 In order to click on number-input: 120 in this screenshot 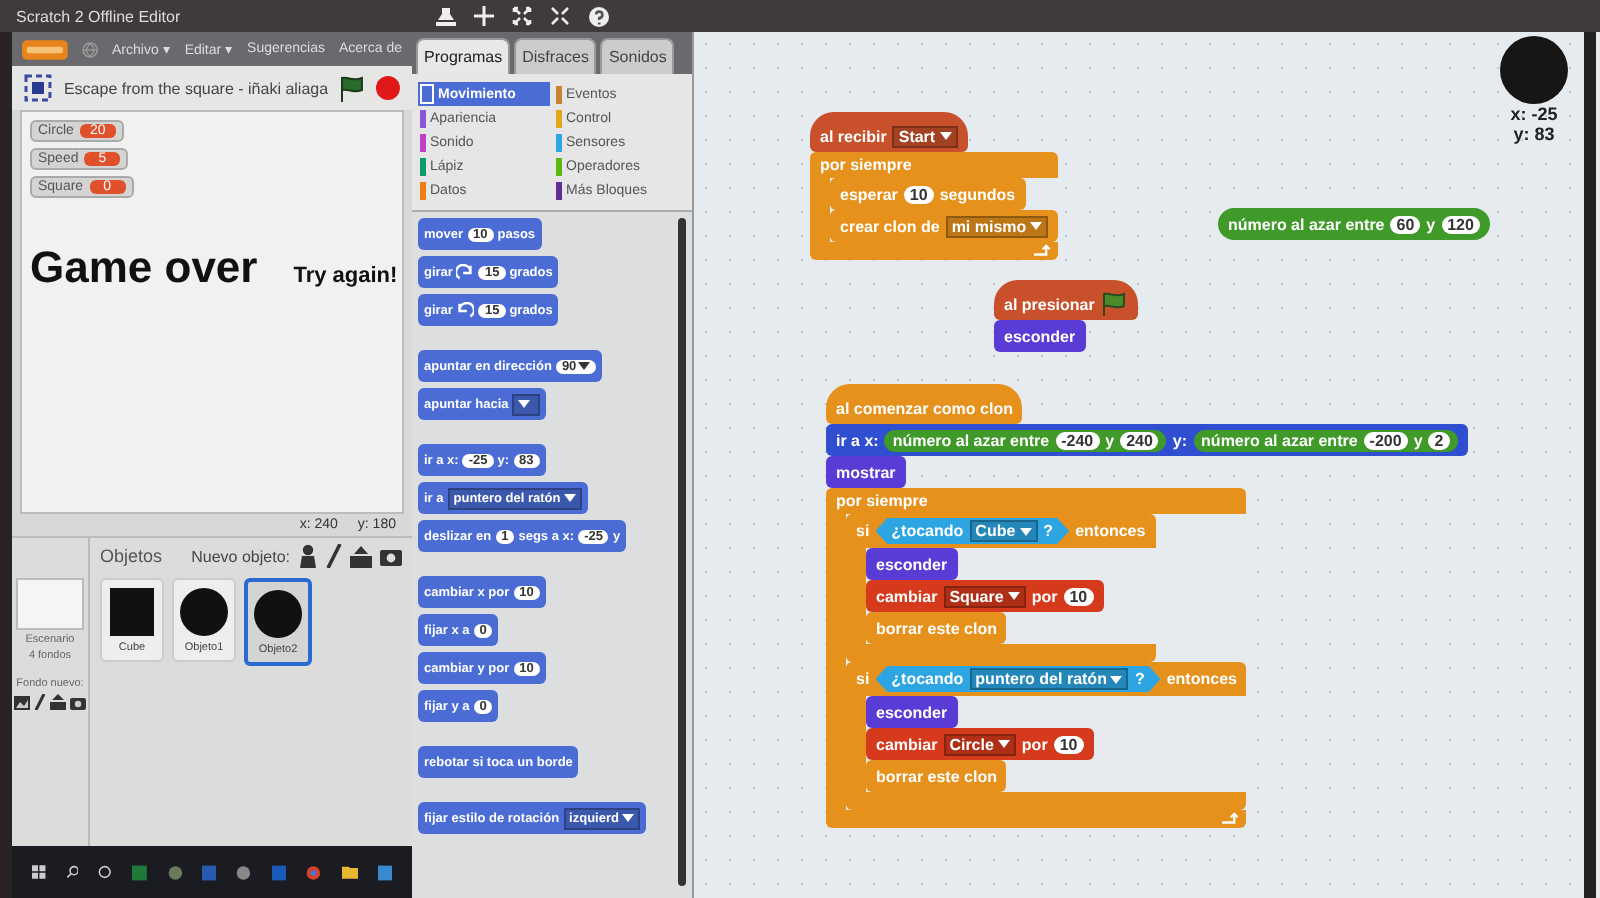, I will do `click(1460, 224)`.